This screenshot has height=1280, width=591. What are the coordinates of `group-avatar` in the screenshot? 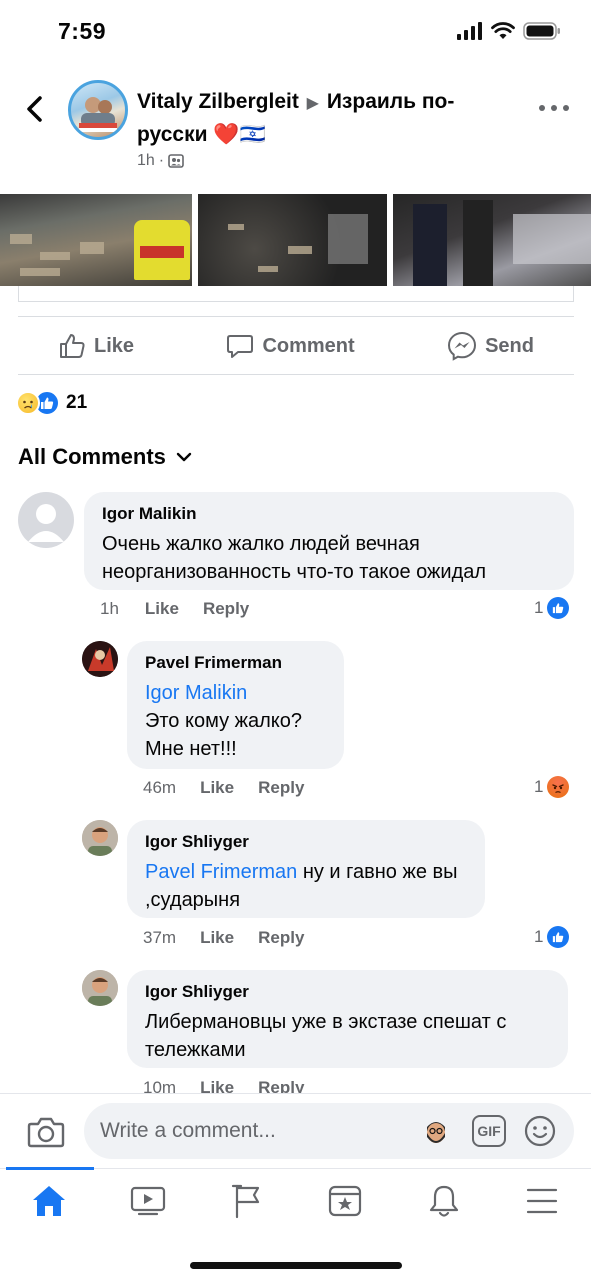 It's located at (98, 110).